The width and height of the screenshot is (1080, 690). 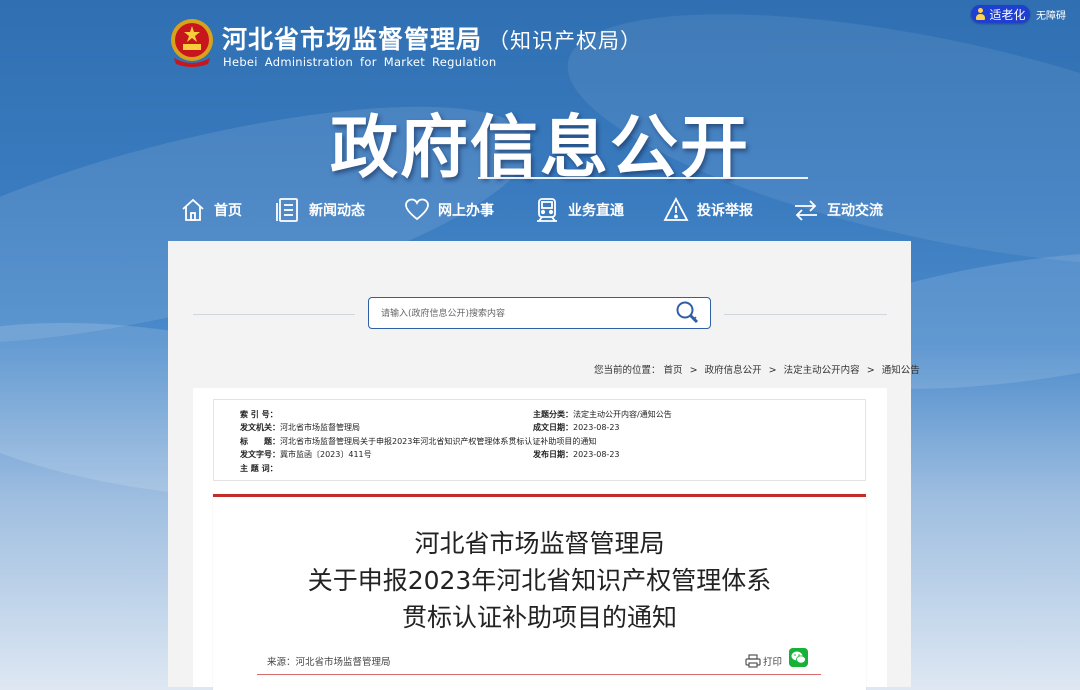 I want to click on printer-icon, so click(x=753, y=661).